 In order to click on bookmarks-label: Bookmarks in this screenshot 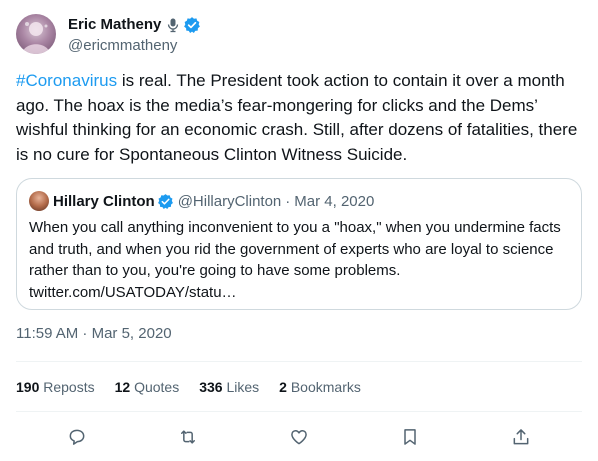, I will do `click(325, 387)`.